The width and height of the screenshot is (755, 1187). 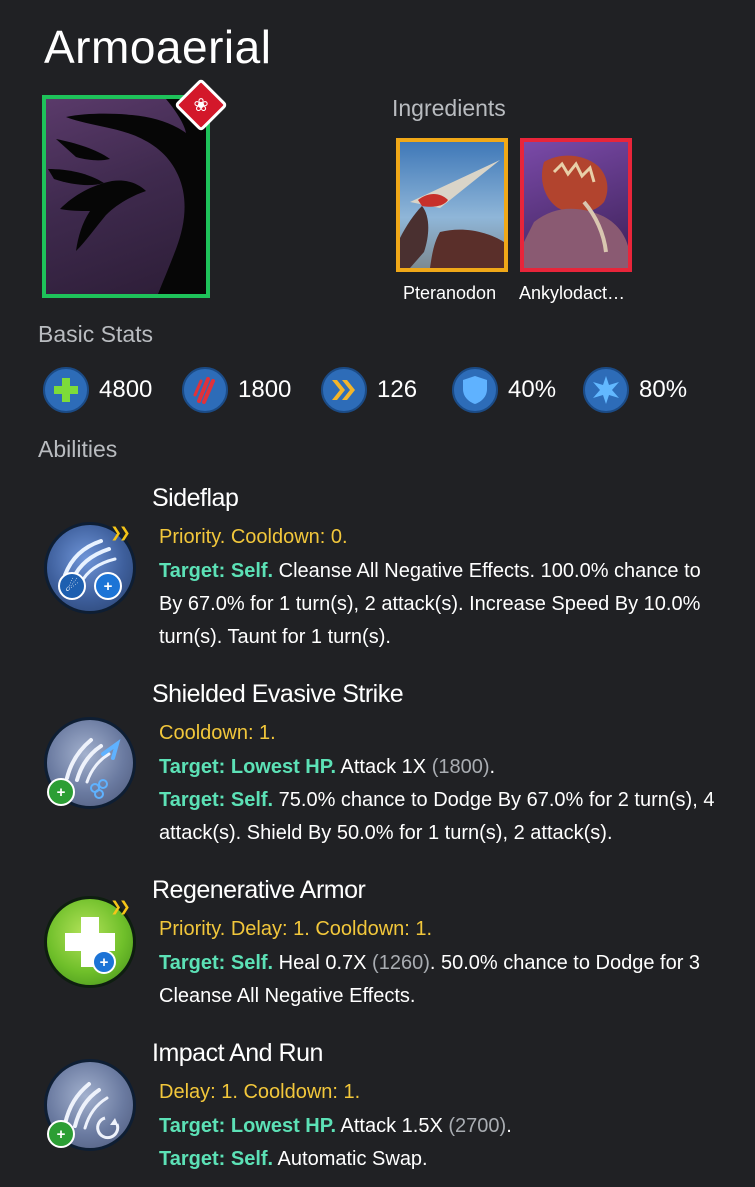 What do you see at coordinates (606, 390) in the screenshot?
I see `critical-icon` at bounding box center [606, 390].